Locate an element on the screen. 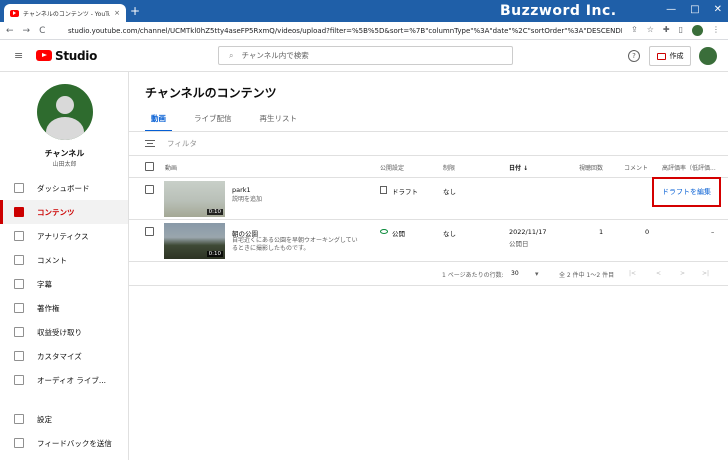  col-date: 日付 ↓ is located at coordinates (518, 167).